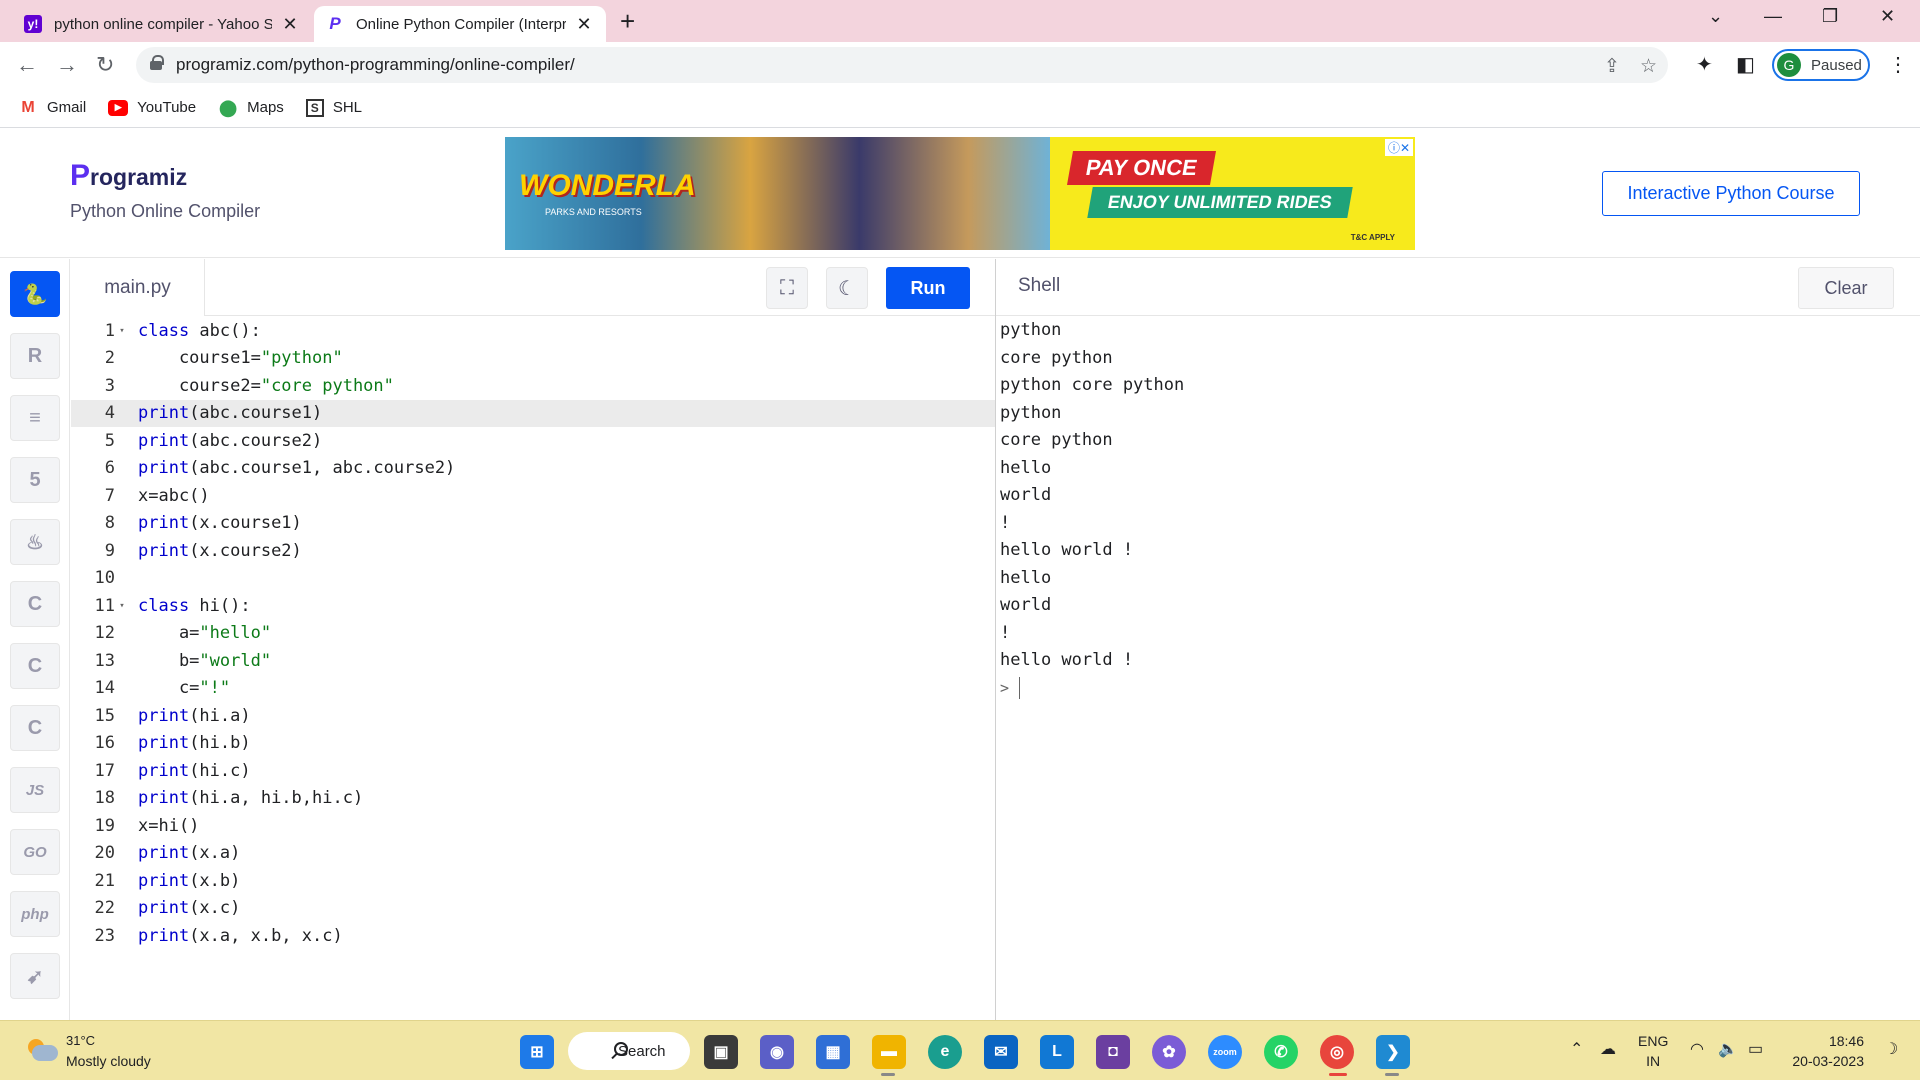 The height and width of the screenshot is (1080, 1920). I want to click on ad-choices-close-icon: ⓘ✕, so click(1398, 147).